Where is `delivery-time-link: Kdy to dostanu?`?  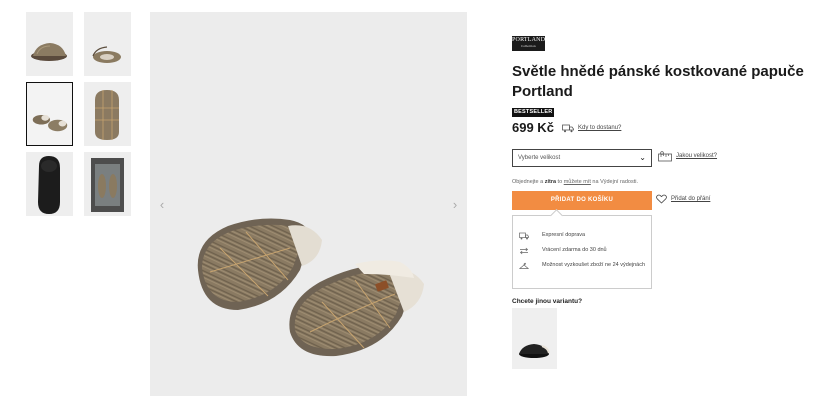 delivery-time-link: Kdy to dostanu? is located at coordinates (599, 128).